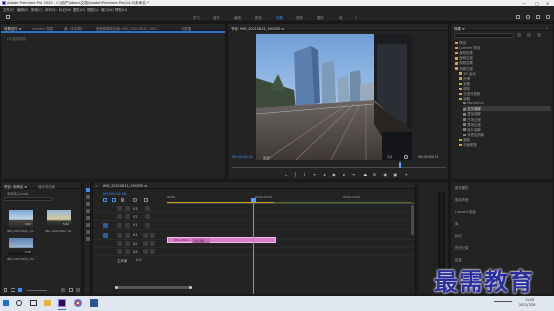  What do you see at coordinates (529, 35) in the screenshot?
I see `32bit-effects-icon` at bounding box center [529, 35].